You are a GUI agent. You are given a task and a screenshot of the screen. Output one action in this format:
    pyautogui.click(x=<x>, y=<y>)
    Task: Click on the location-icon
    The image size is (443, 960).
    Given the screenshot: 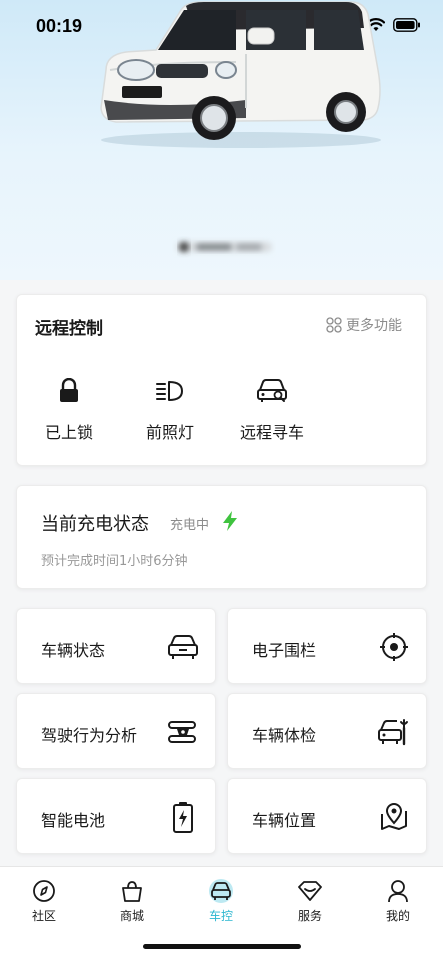 What is the action you would take?
    pyautogui.click(x=394, y=816)
    